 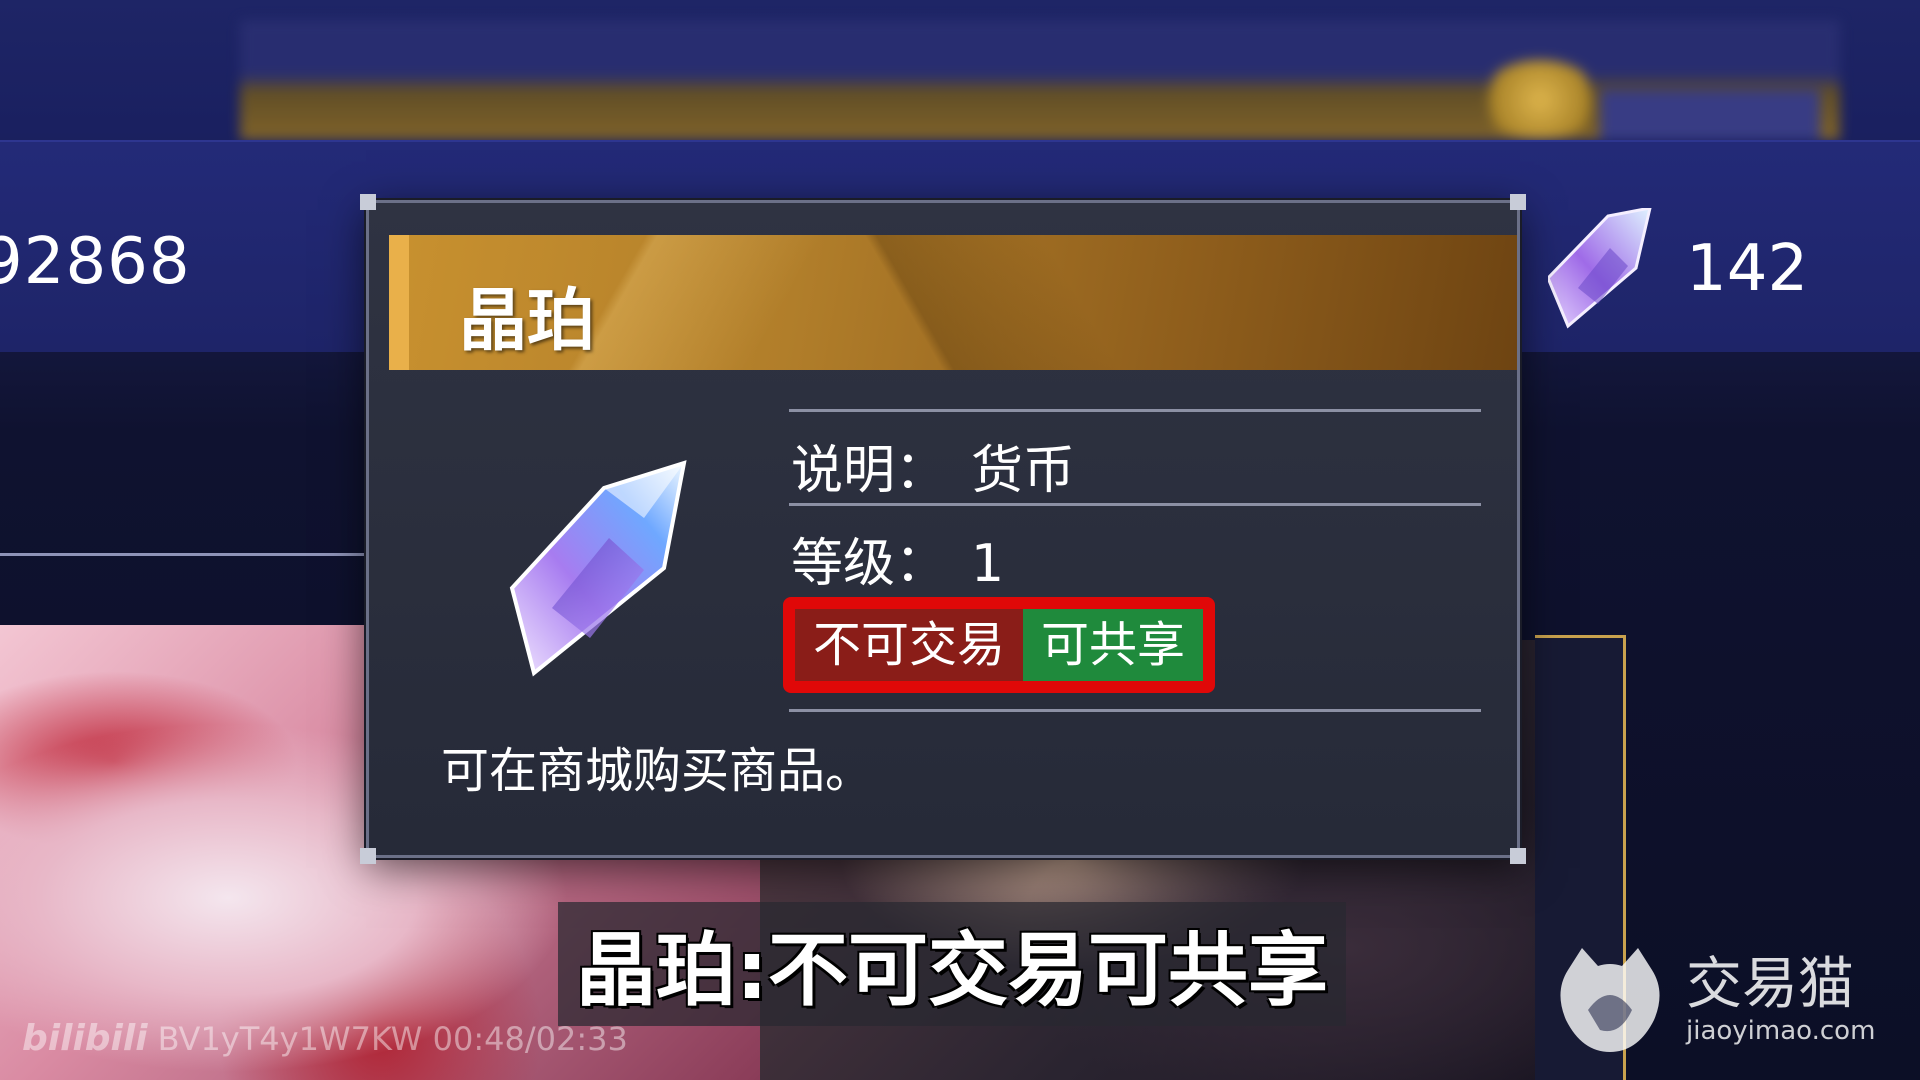 I want to click on gold-amount: 92868, so click(x=95, y=262).